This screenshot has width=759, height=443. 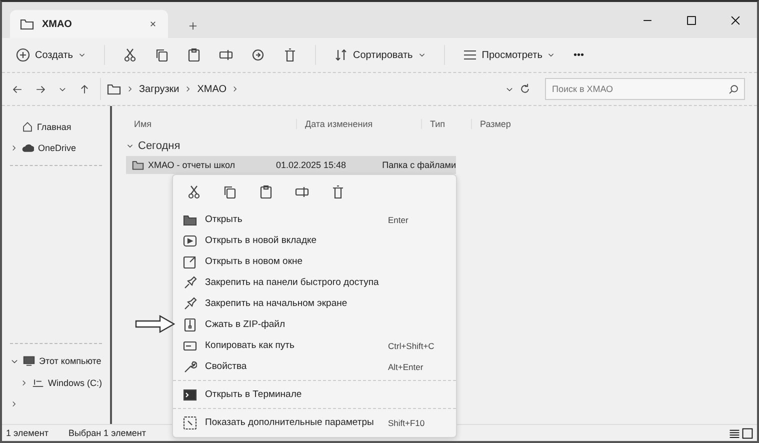 What do you see at coordinates (190, 367) in the screenshot?
I see `wrench-icon` at bounding box center [190, 367].